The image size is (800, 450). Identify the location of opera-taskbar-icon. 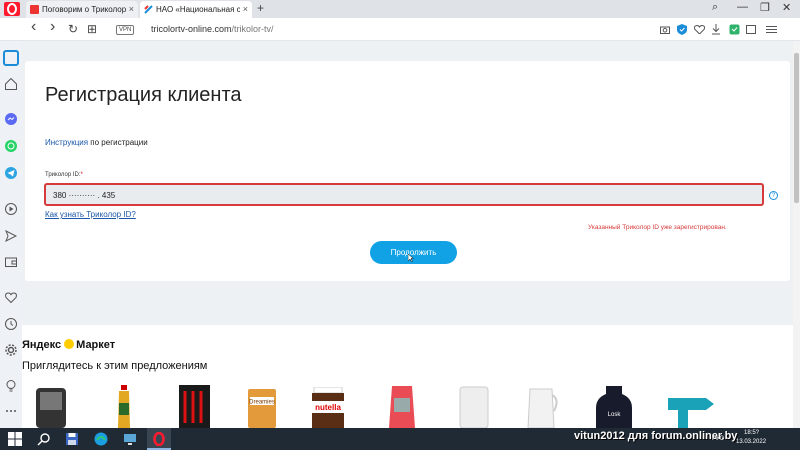
(159, 439).